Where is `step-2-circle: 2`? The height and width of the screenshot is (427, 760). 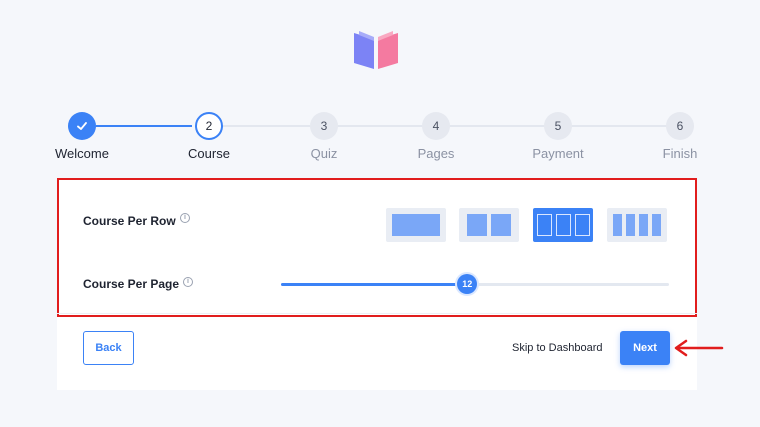
step-2-circle: 2 is located at coordinates (209, 126).